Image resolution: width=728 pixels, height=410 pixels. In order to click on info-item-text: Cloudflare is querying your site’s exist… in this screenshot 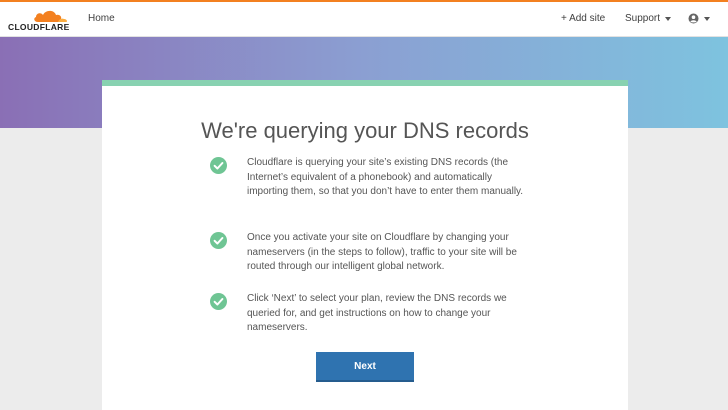, I will do `click(385, 177)`.